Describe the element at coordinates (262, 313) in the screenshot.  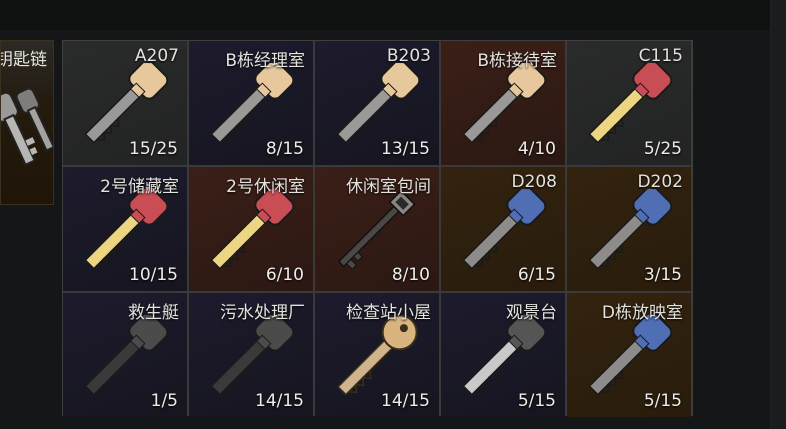
I see `key-name: 污水处理厂` at that location.